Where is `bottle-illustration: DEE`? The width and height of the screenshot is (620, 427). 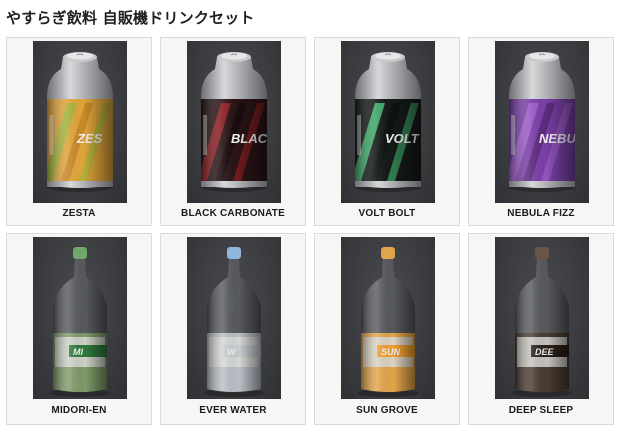
bottle-illustration: DEE is located at coordinates (542, 322).